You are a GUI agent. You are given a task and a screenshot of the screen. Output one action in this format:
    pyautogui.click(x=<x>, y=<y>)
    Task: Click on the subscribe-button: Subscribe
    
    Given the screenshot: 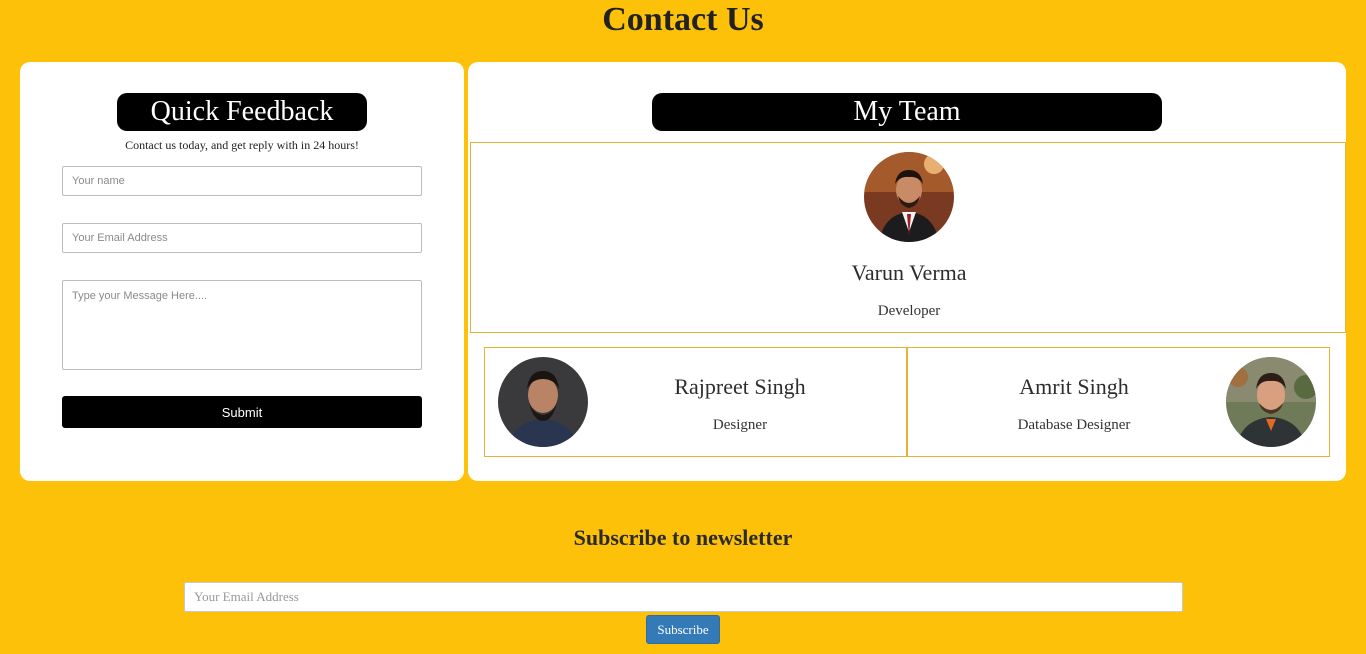 What is the action you would take?
    pyautogui.click(x=683, y=629)
    